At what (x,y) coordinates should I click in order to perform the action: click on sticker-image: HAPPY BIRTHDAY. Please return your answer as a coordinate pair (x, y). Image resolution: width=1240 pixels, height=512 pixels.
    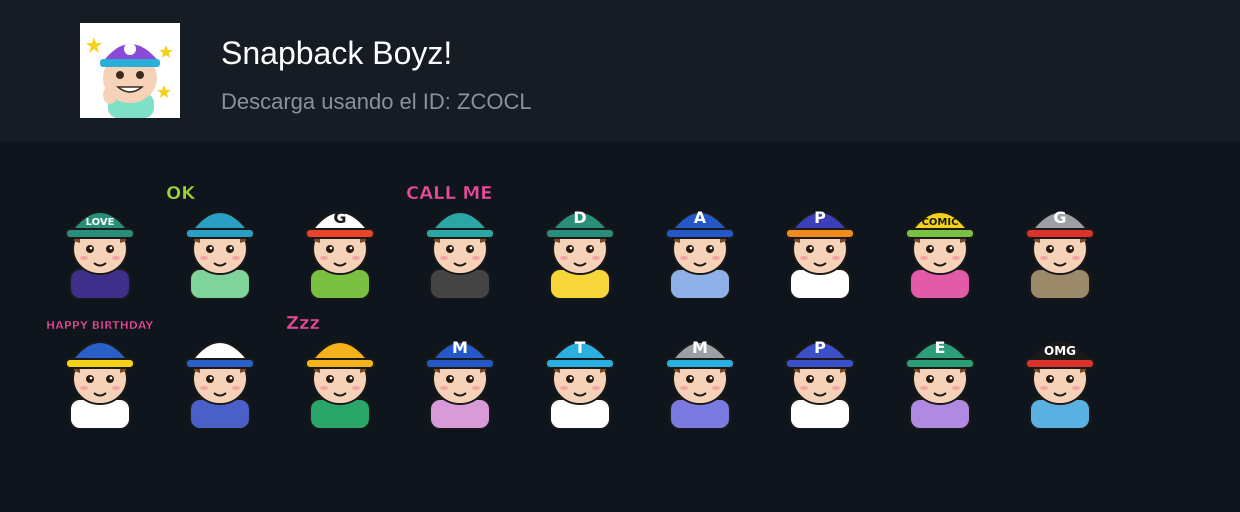
    Looking at the image, I should click on (100, 374).